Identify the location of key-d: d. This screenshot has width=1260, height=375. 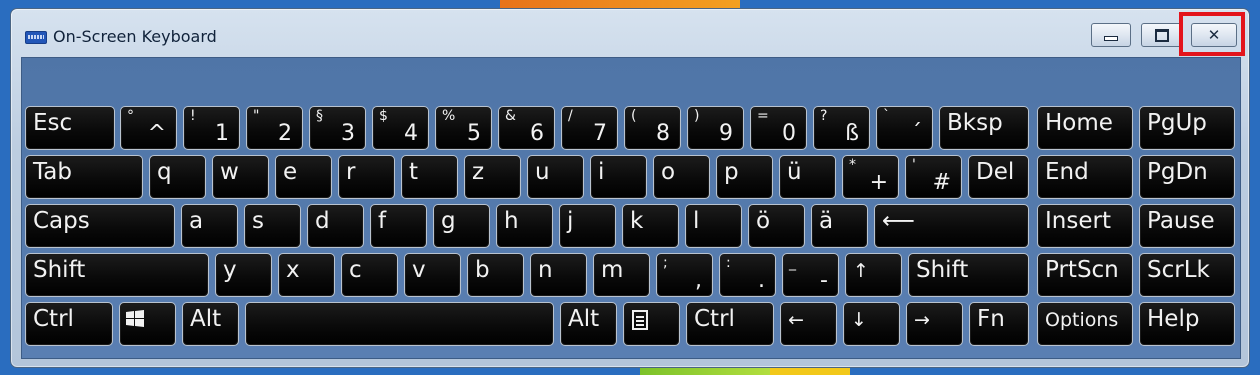
(335, 226).